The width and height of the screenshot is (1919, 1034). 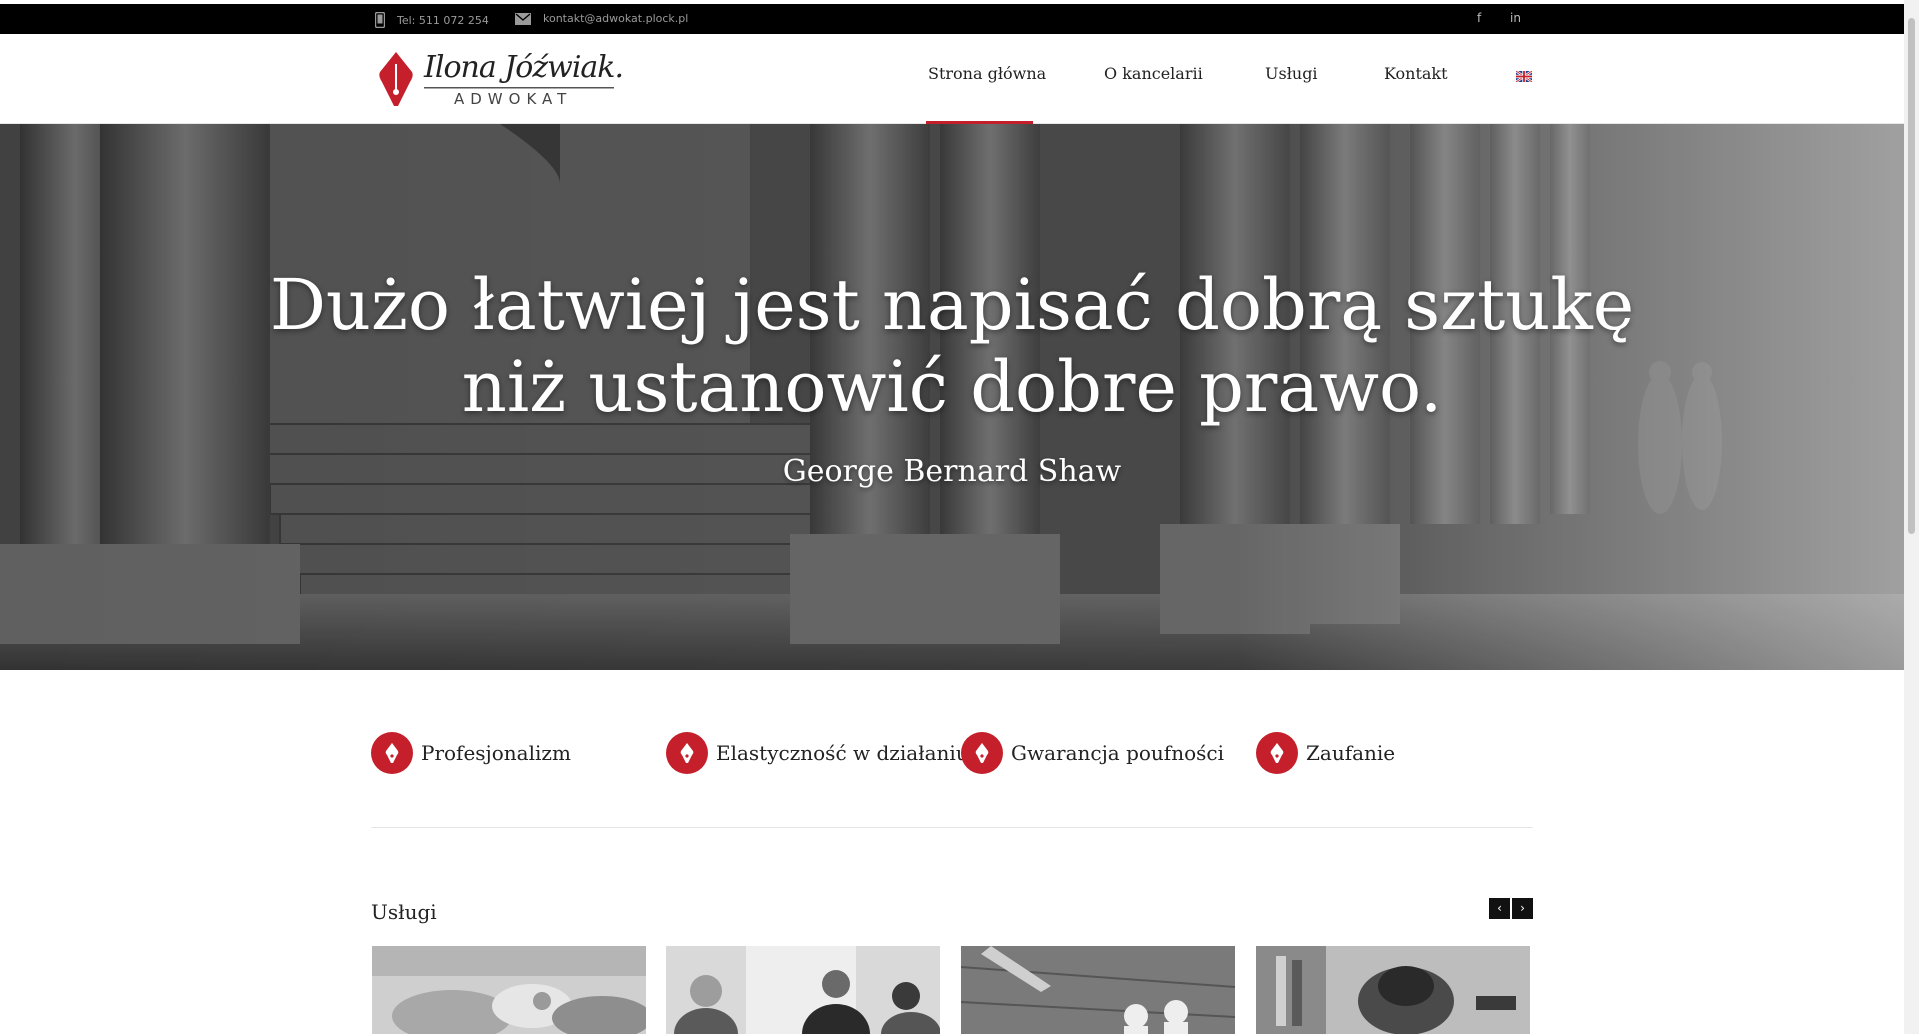 What do you see at coordinates (952, 387) in the screenshot?
I see `hero-quote-line-2: niż ustanowić dobre prawo.` at bounding box center [952, 387].